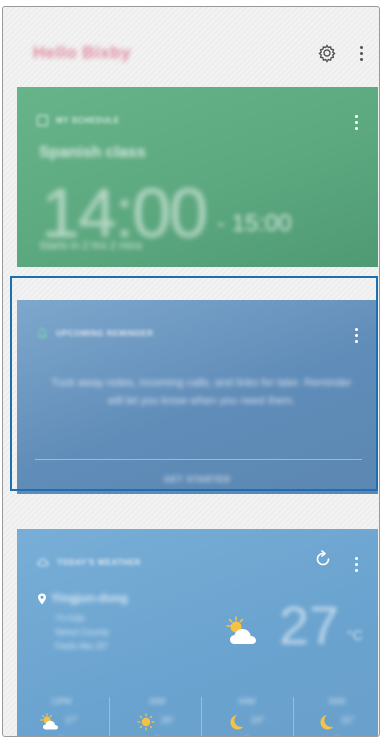  What do you see at coordinates (72, 720) in the screenshot?
I see `forecast-temp: 27°` at bounding box center [72, 720].